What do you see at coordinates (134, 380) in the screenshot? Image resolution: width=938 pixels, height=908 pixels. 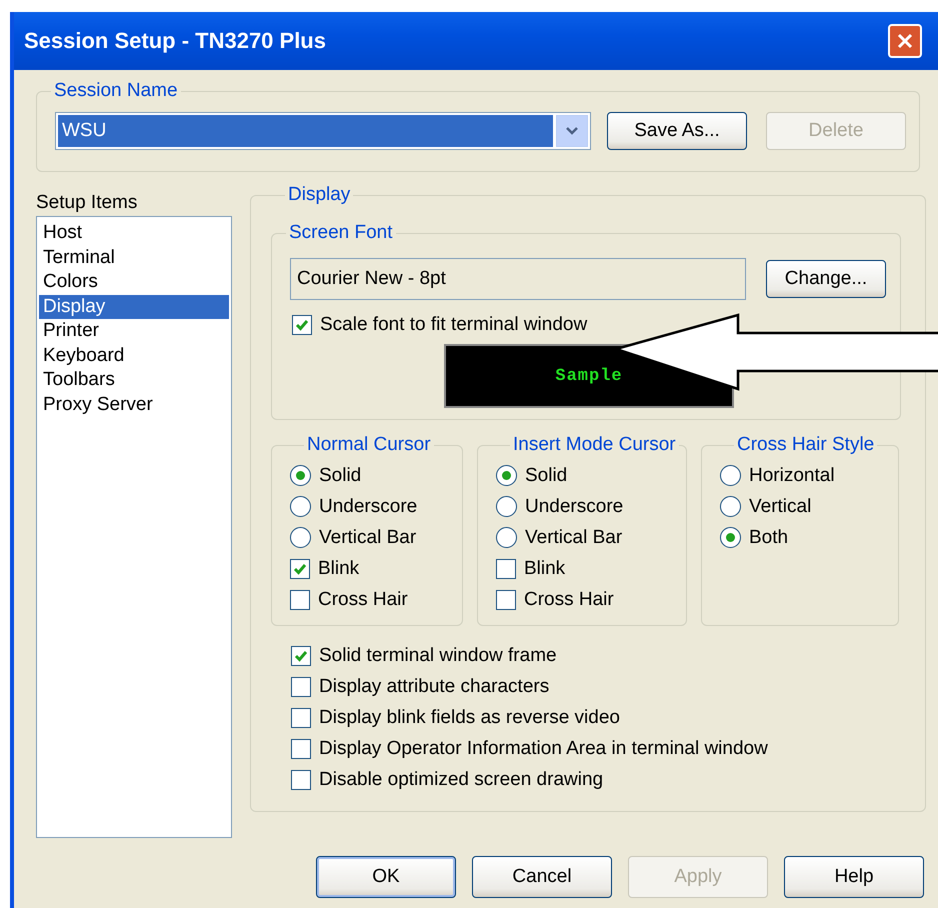 I see `list-item: Toolbars` at bounding box center [134, 380].